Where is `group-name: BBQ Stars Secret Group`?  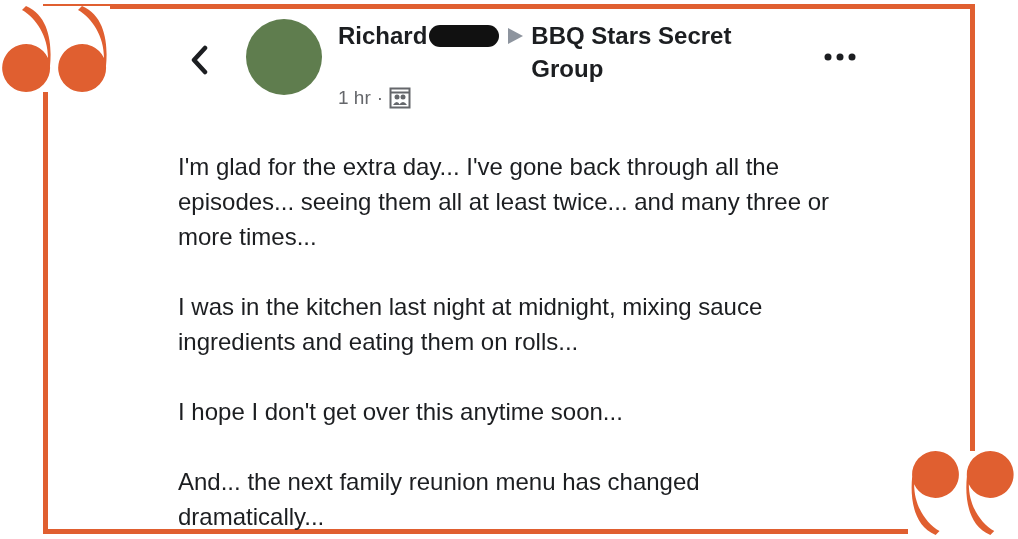 group-name: BBQ Stars Secret Group is located at coordinates (651, 52).